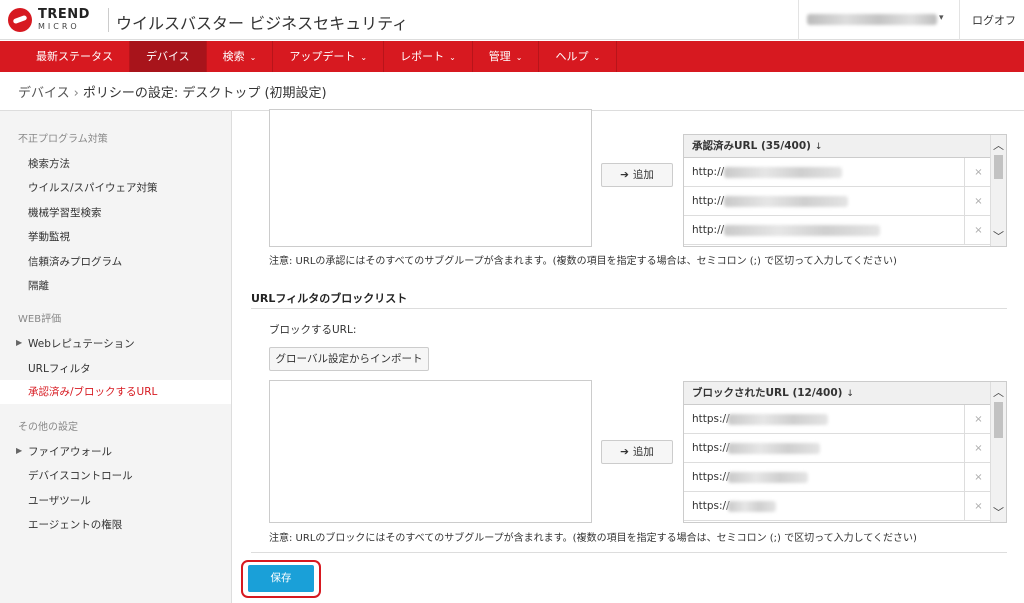  What do you see at coordinates (63, 139) in the screenshot?
I see `sidebar-group-antimalware: 不正プログラム対策` at bounding box center [63, 139].